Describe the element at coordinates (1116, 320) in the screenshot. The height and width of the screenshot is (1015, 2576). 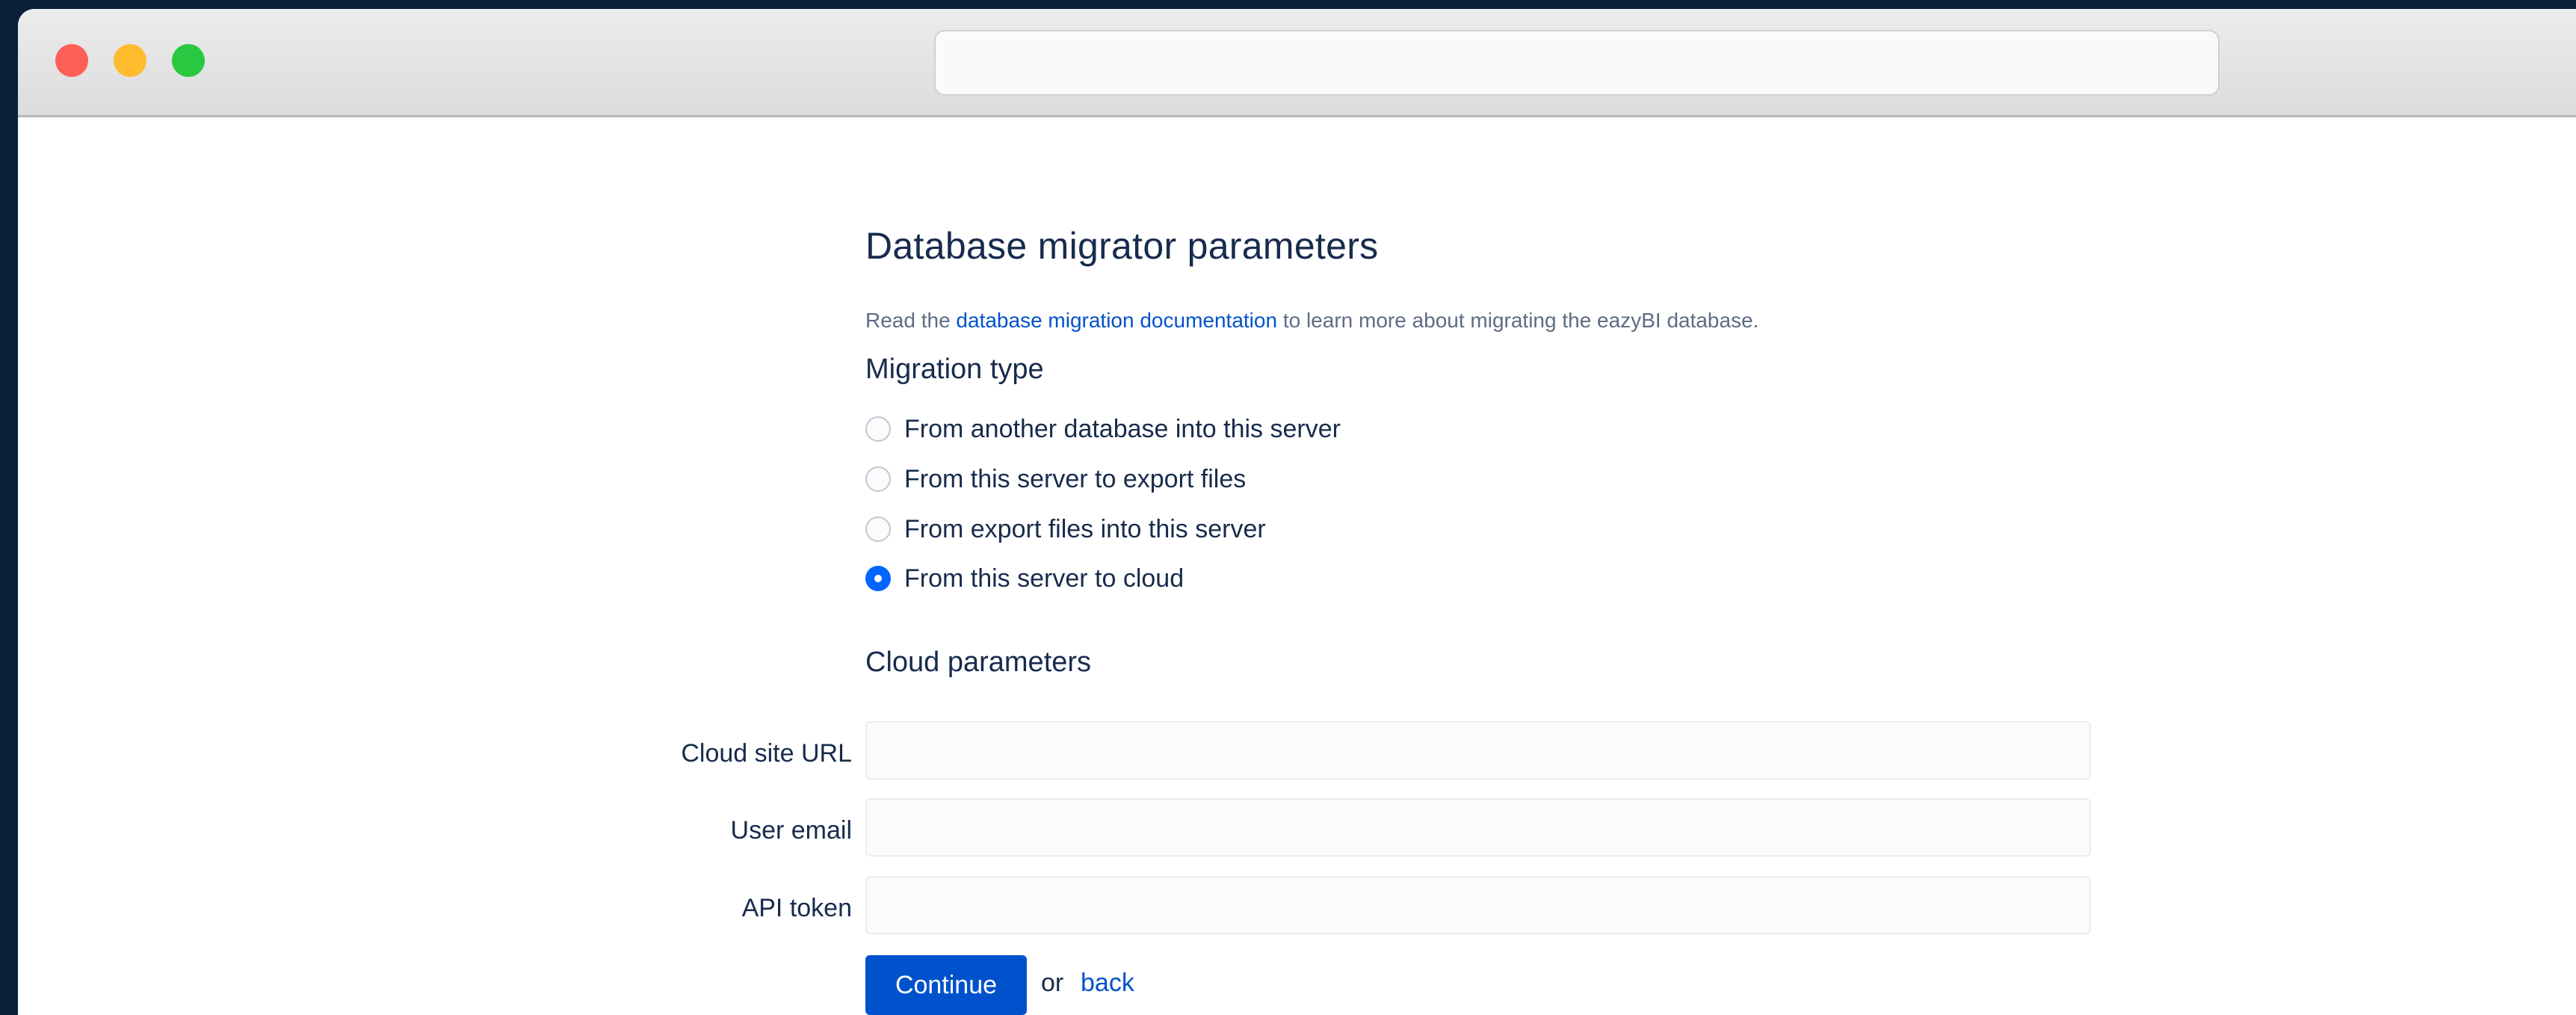
I see `documentation-link: database migration documentation` at that location.